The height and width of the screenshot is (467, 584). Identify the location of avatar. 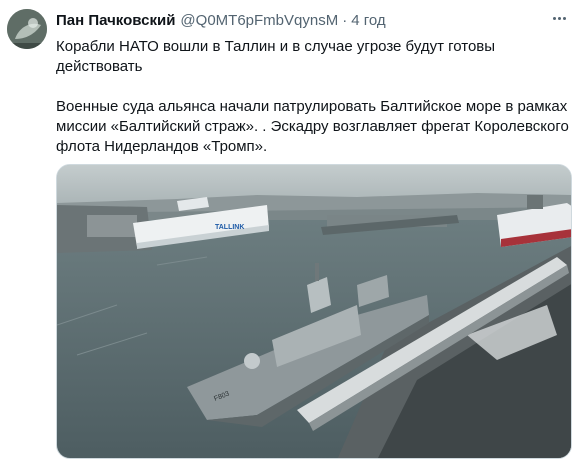
(27, 29).